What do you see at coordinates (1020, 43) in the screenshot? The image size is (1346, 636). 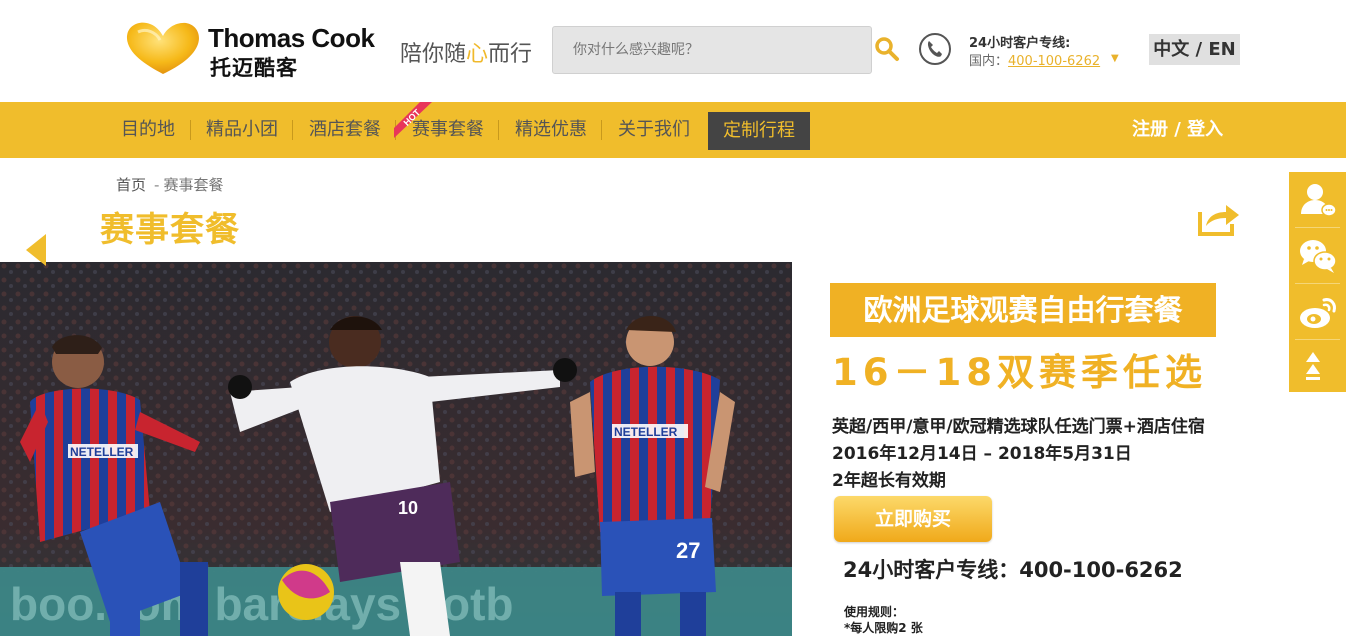 I see `hotline-title: 24小时客户专线:` at bounding box center [1020, 43].